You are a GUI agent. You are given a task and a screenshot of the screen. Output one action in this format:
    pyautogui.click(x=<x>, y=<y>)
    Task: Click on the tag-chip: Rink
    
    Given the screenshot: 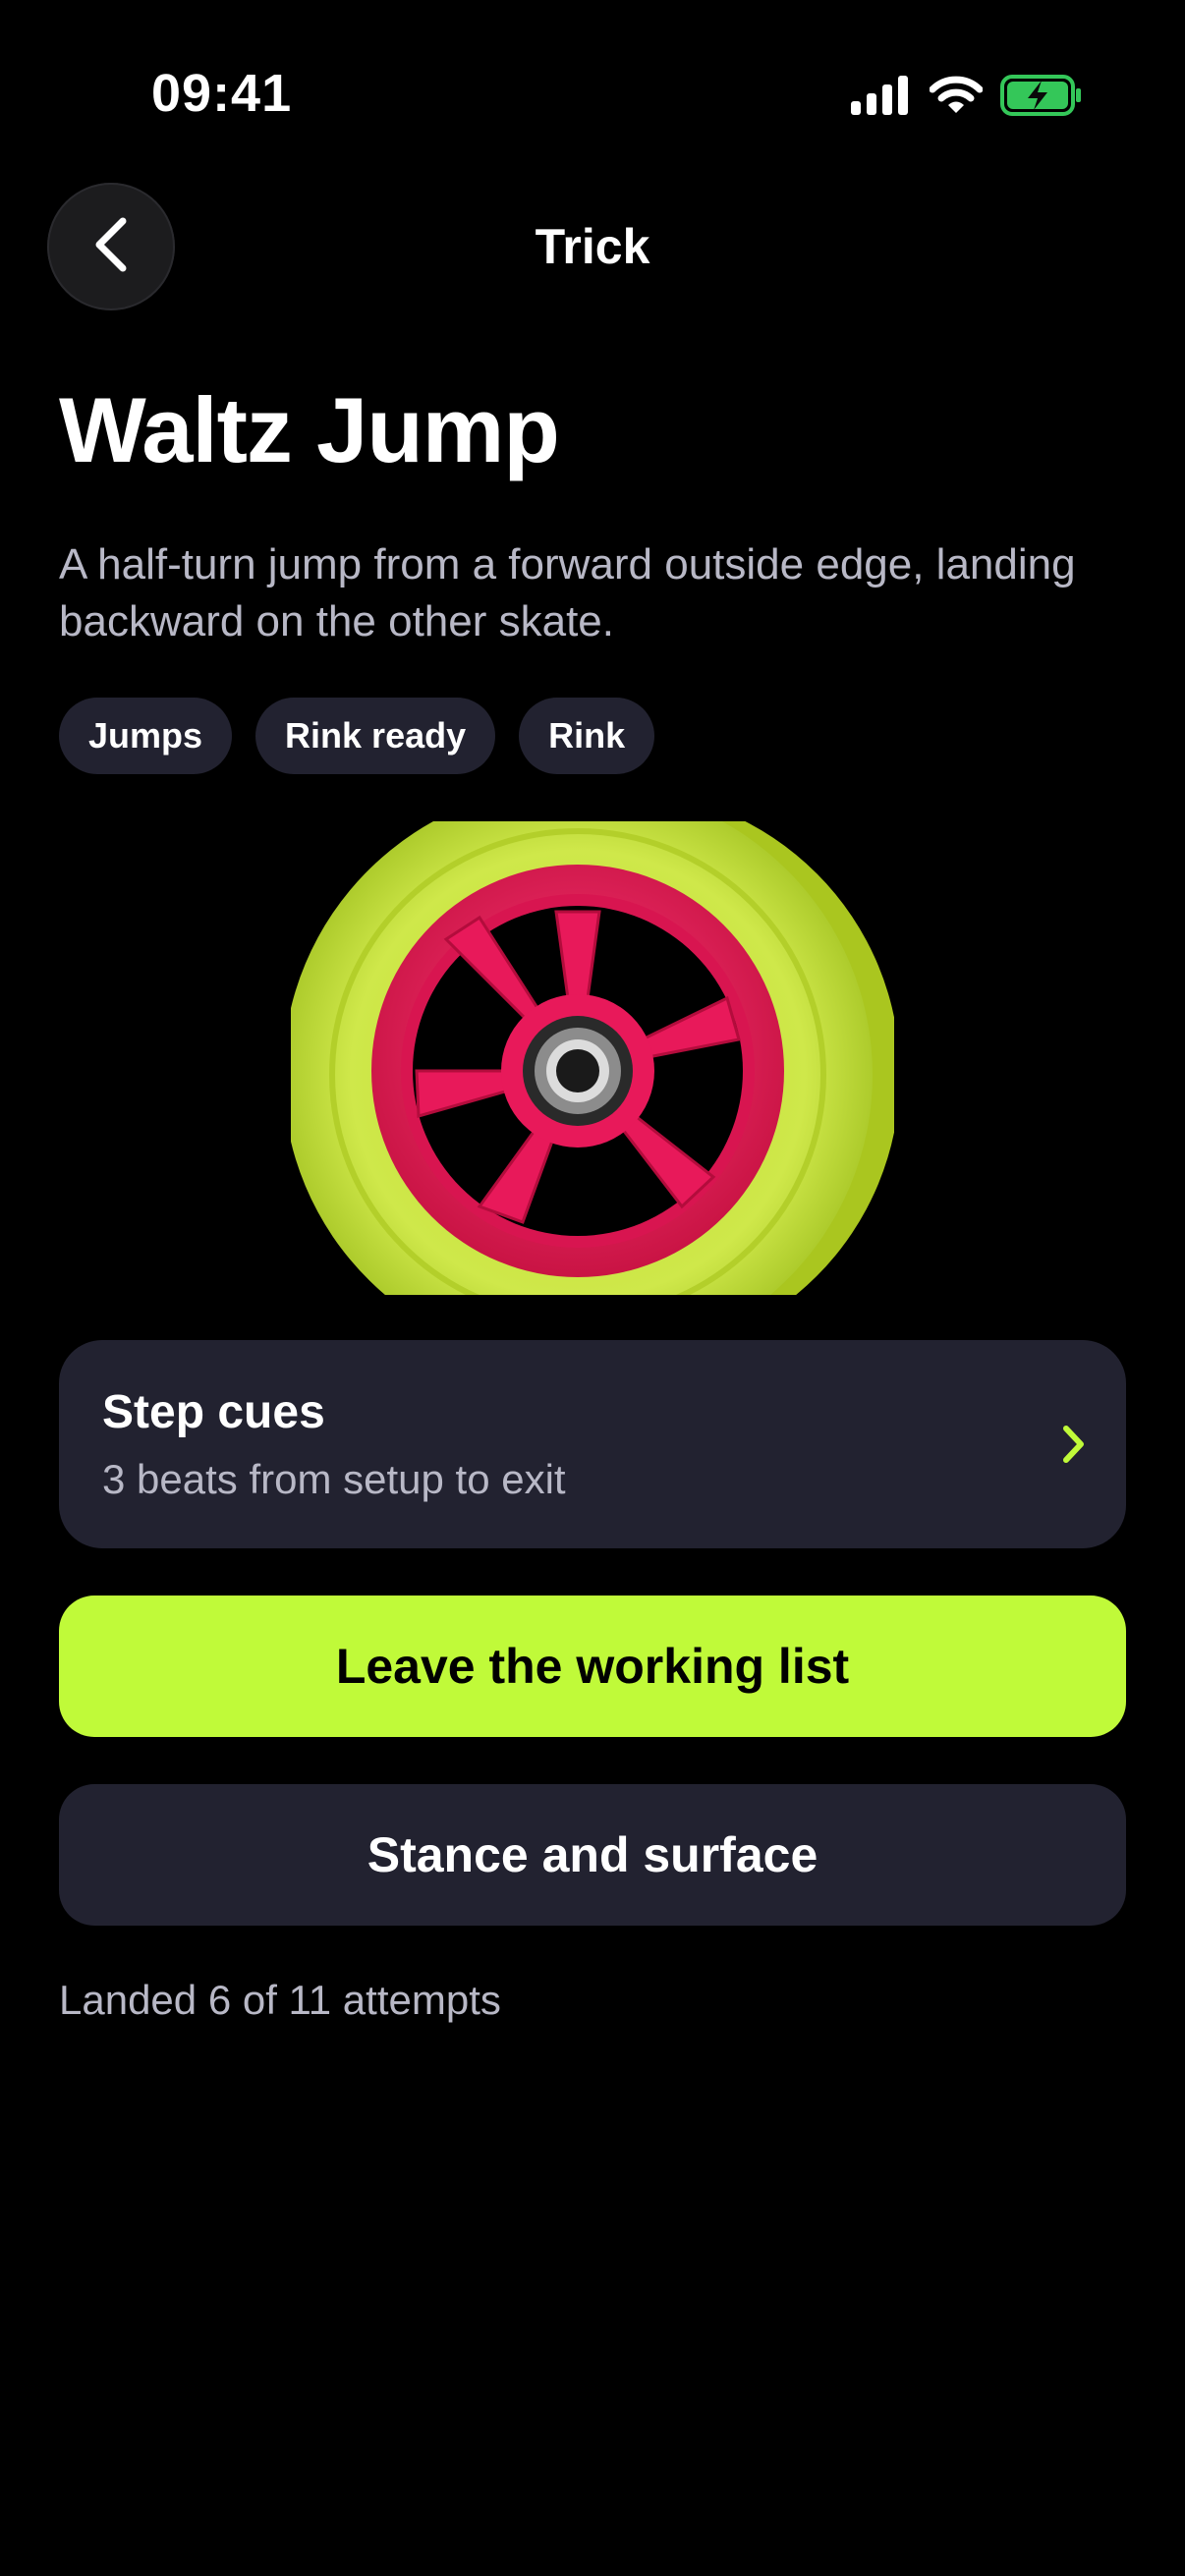 What is the action you would take?
    pyautogui.click(x=587, y=736)
    